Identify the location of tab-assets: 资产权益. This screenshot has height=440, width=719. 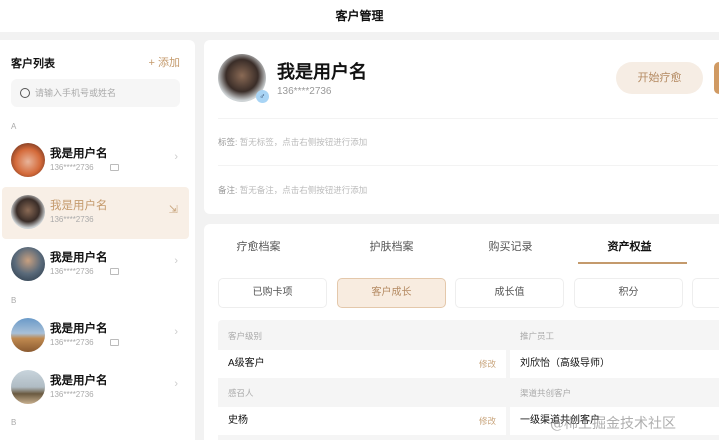
(629, 246).